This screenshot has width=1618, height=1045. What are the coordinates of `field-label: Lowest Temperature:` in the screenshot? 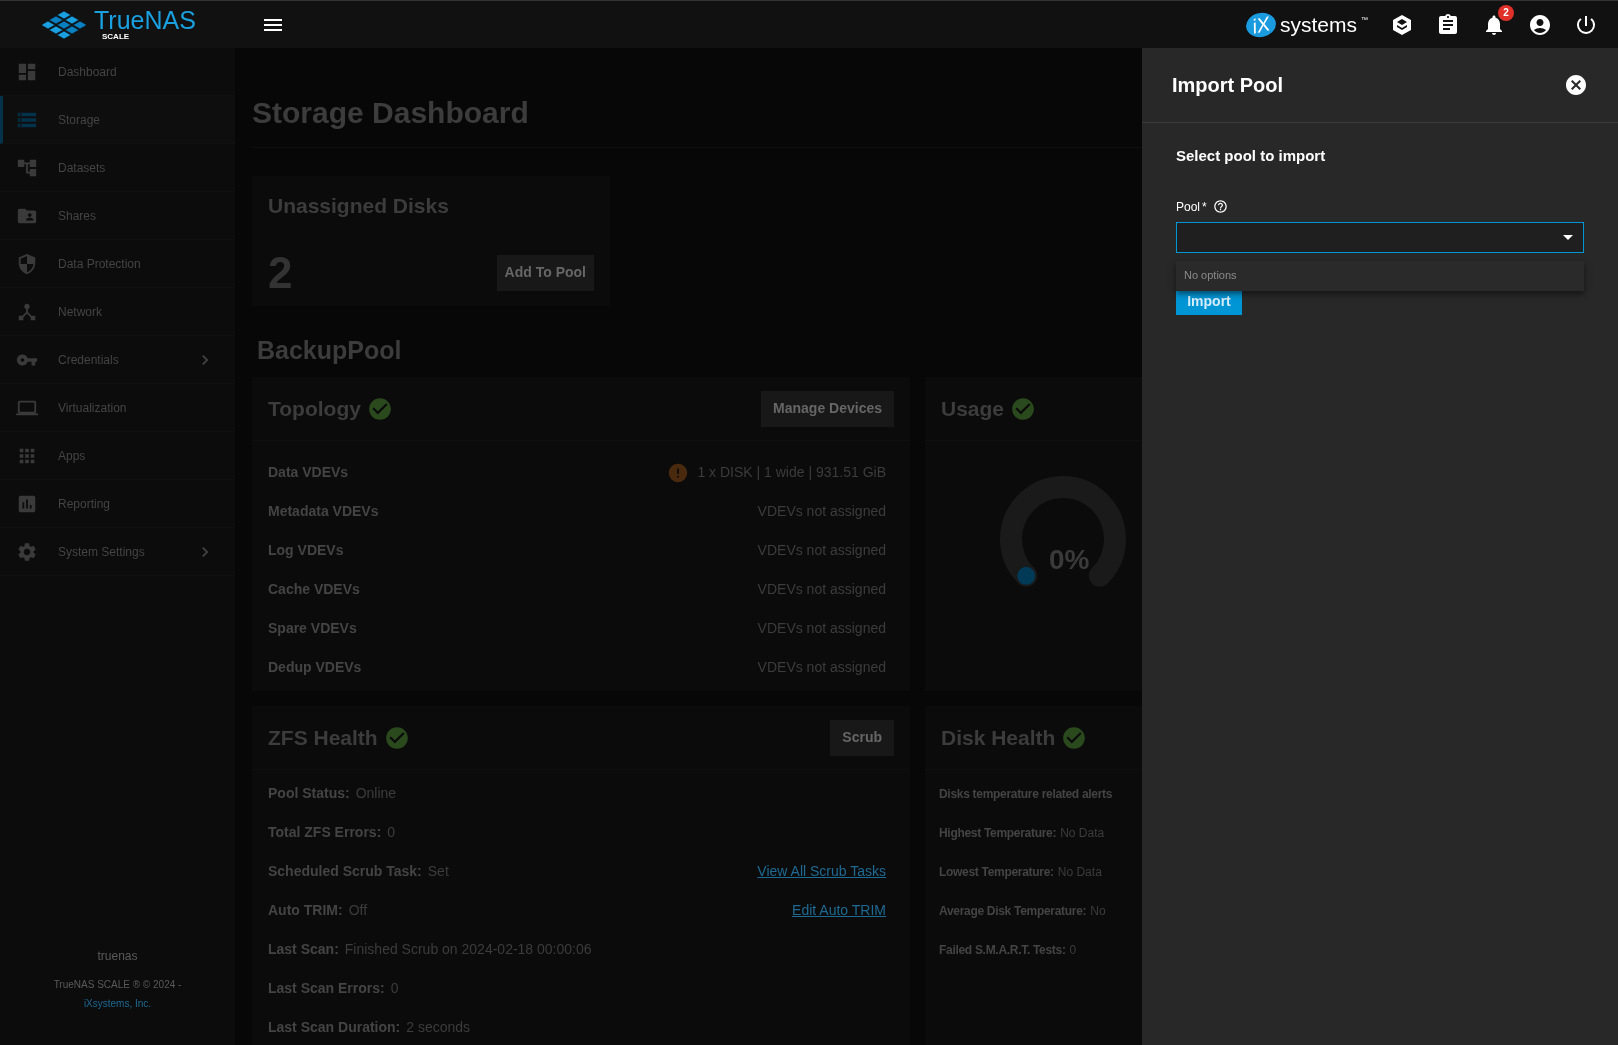 It's located at (996, 872).